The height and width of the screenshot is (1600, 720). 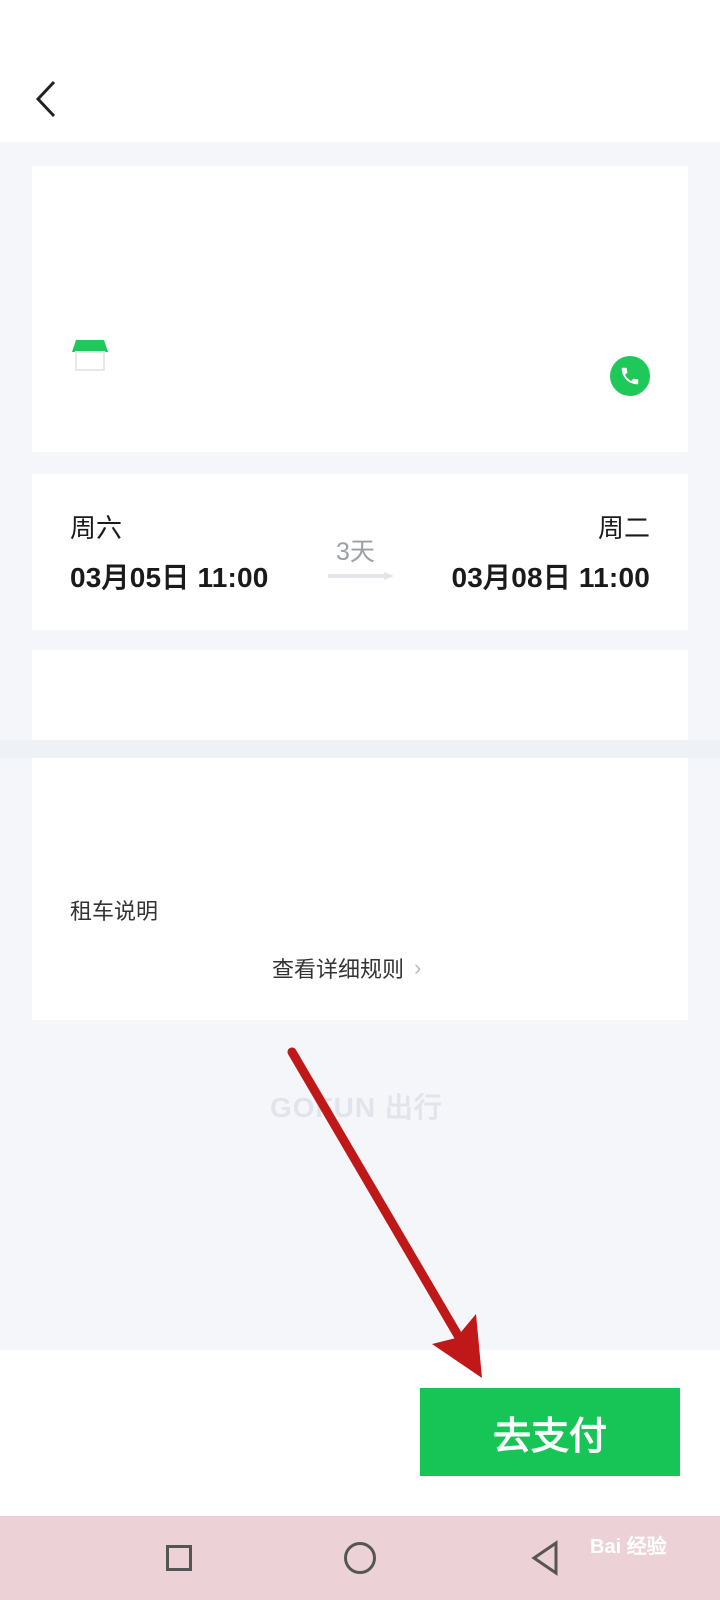 What do you see at coordinates (90, 355) in the screenshot?
I see `store-icon` at bounding box center [90, 355].